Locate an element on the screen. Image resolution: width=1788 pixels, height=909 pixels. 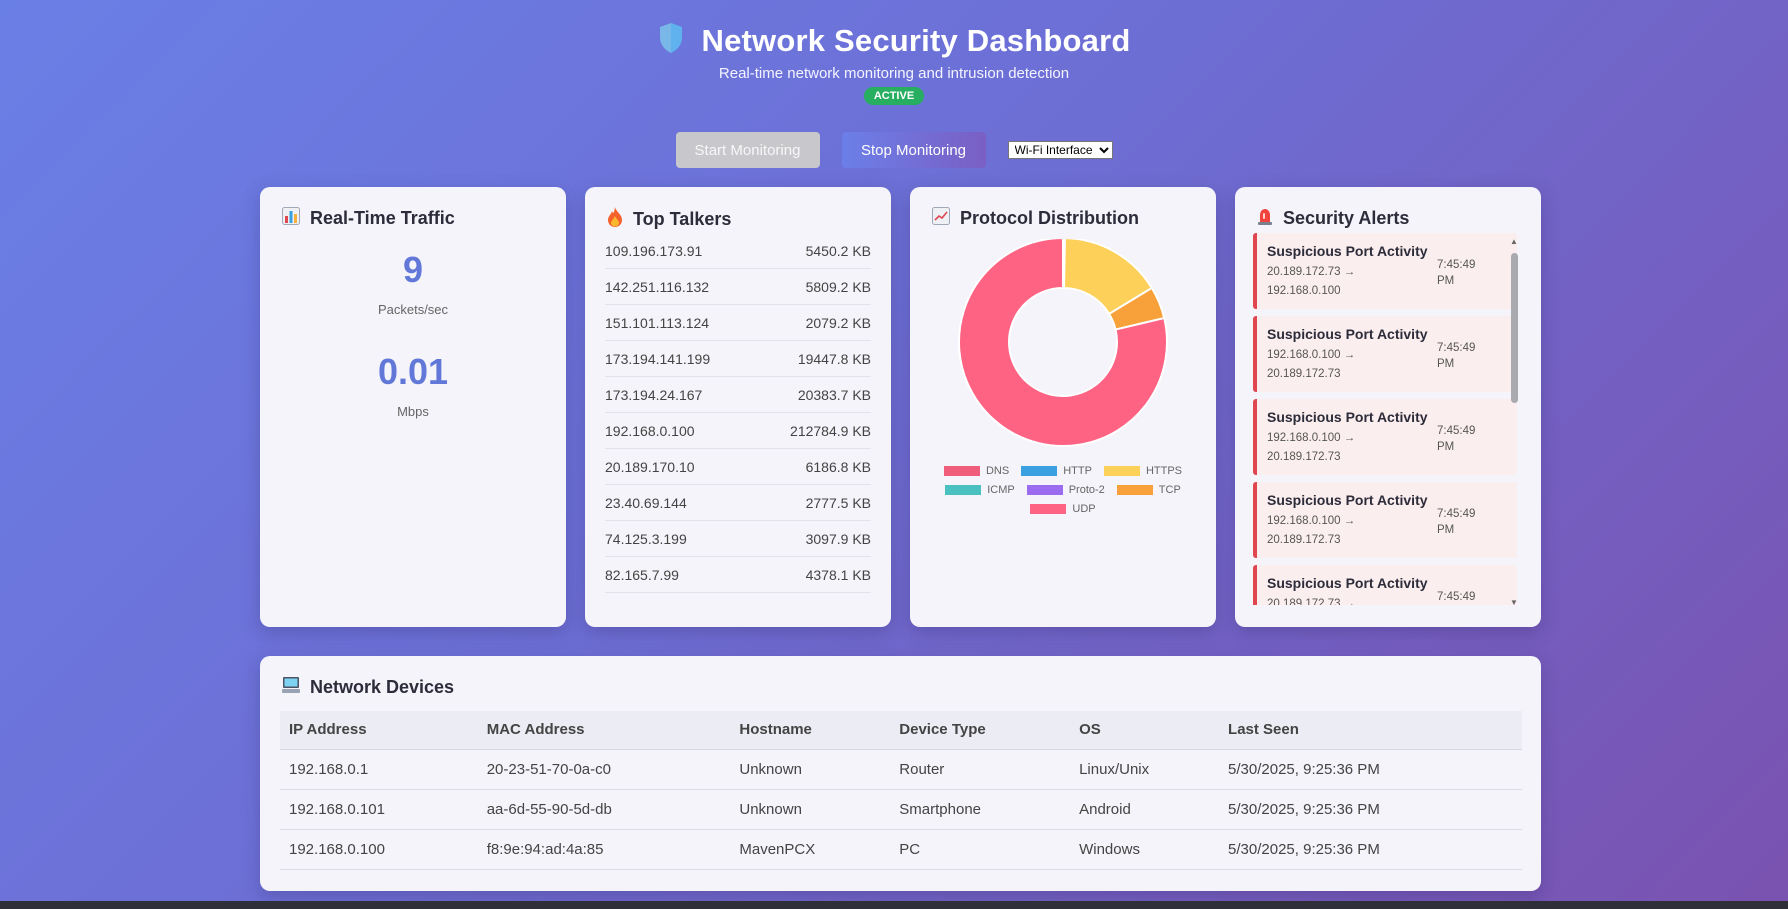
scroll-down-arrow-icon: ▼ is located at coordinates (1514, 602).